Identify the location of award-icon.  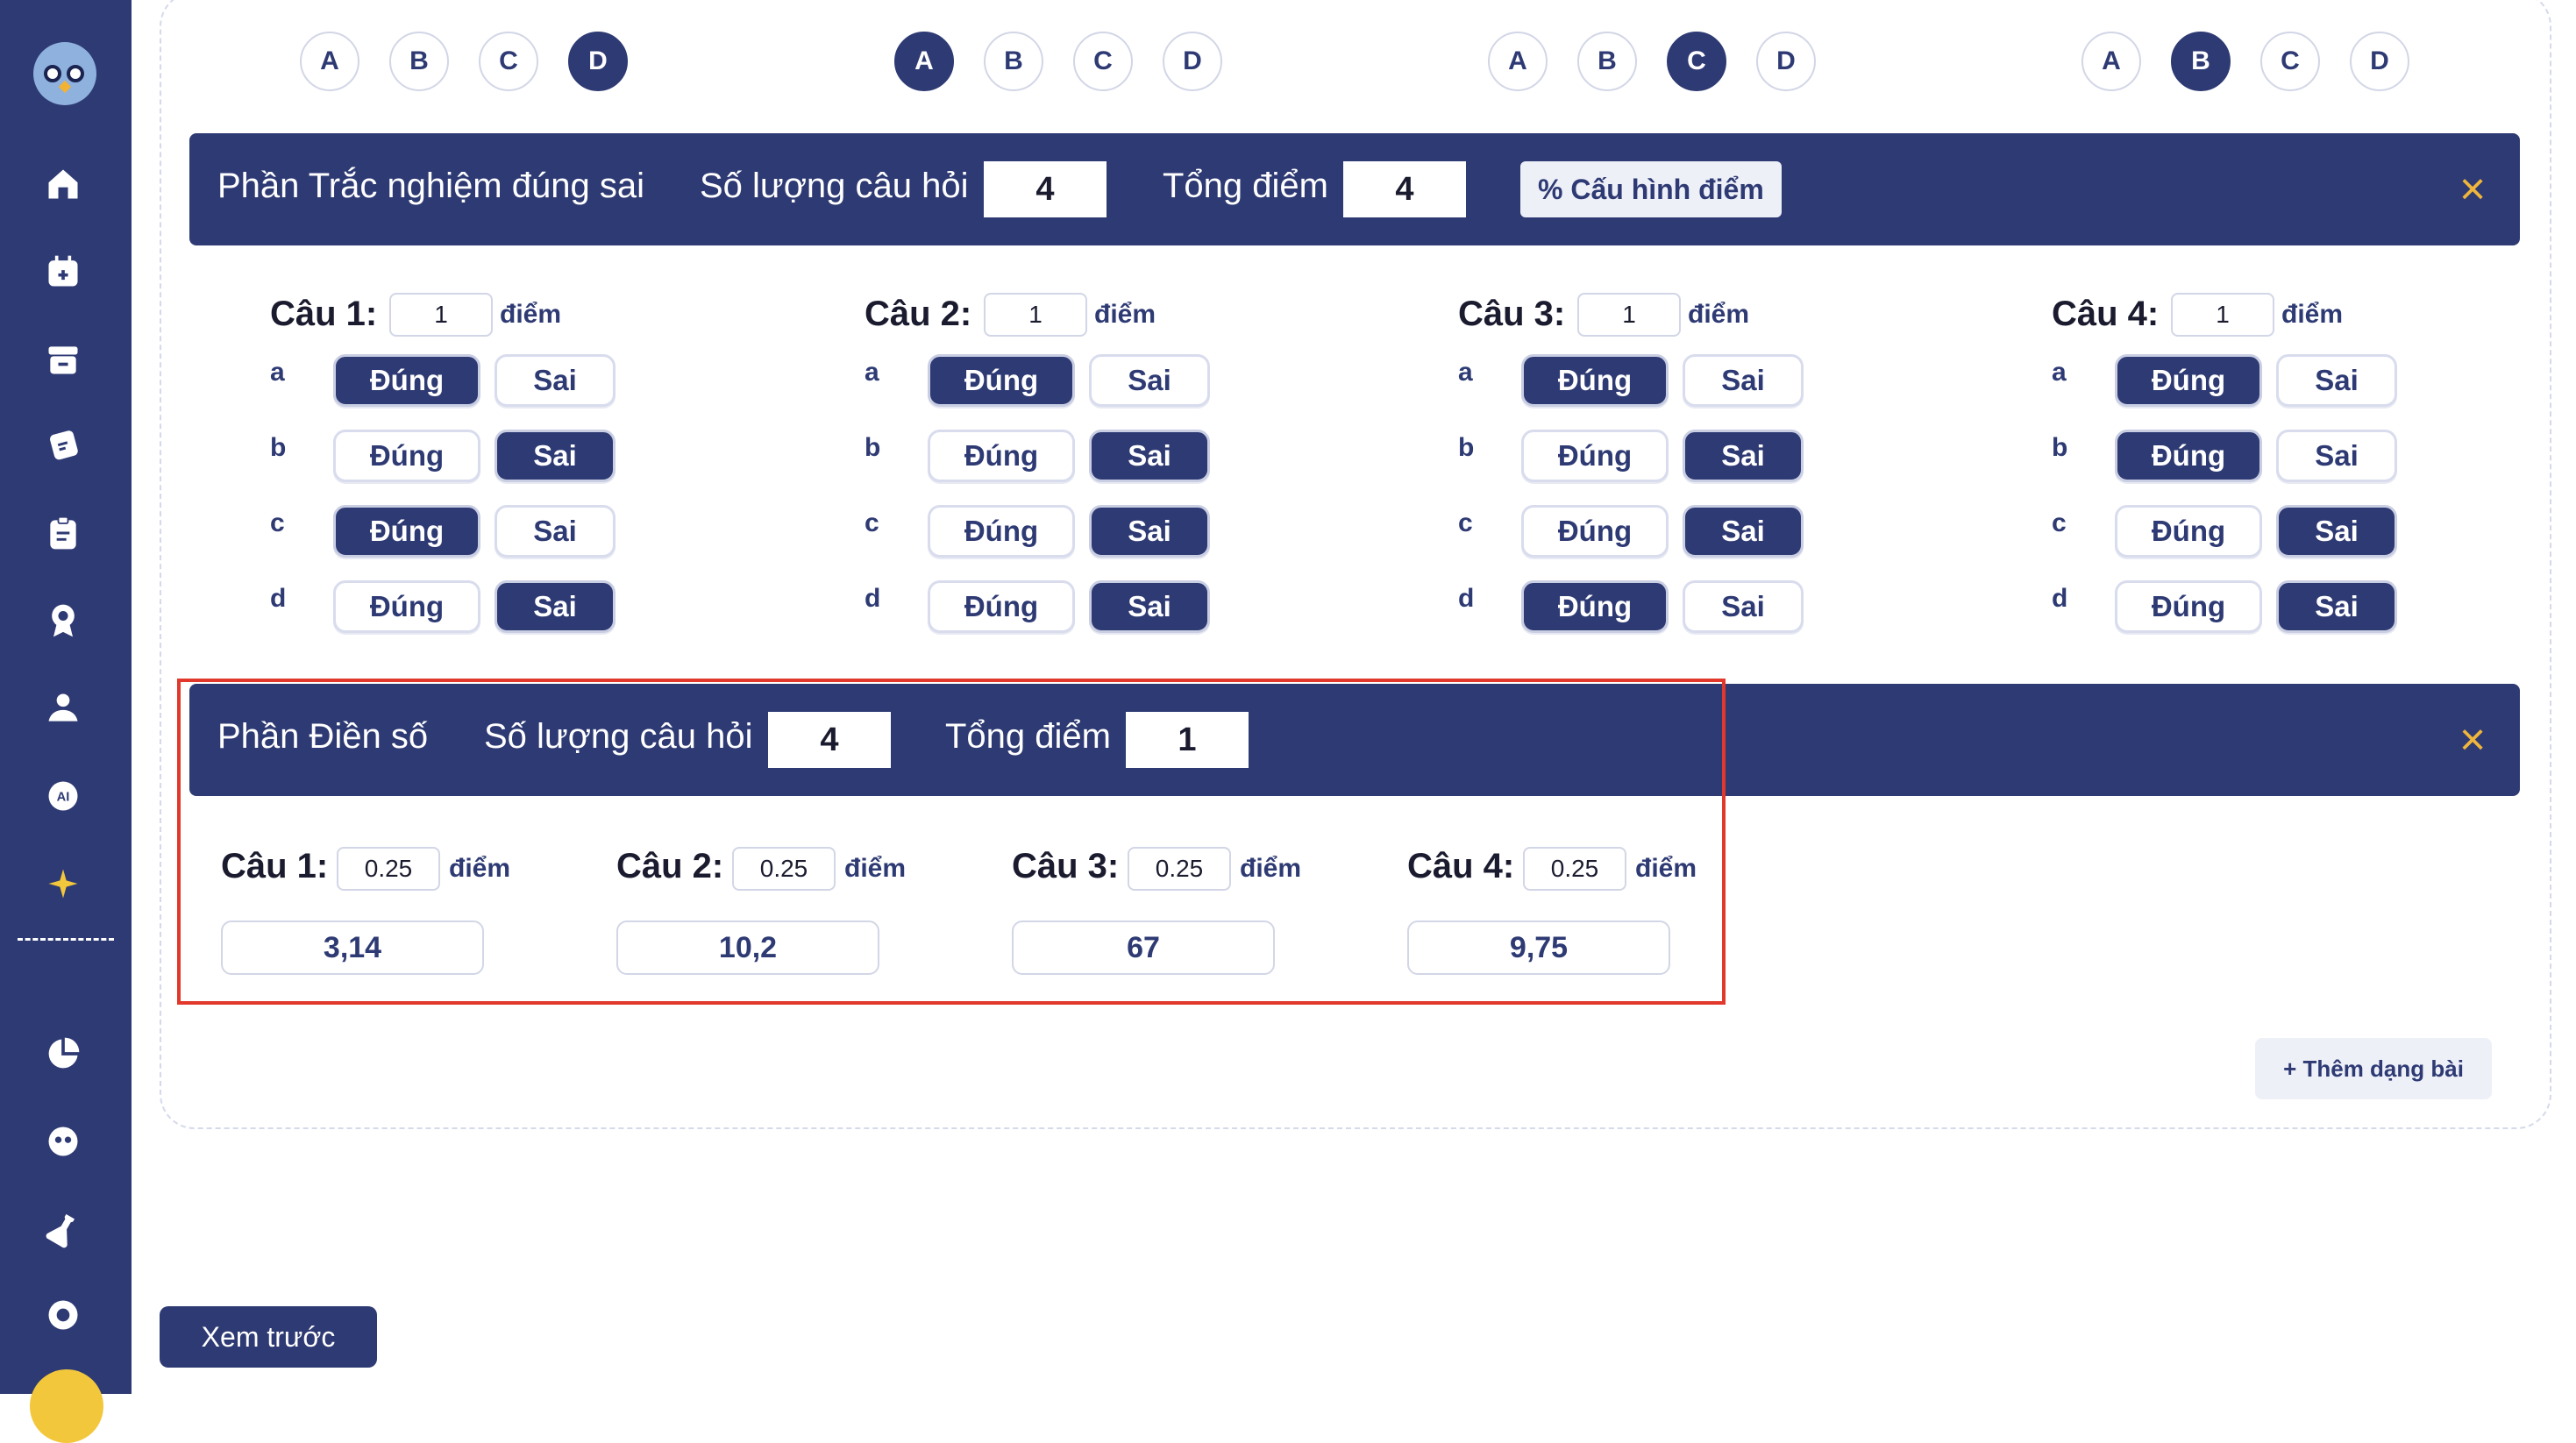
(63, 621).